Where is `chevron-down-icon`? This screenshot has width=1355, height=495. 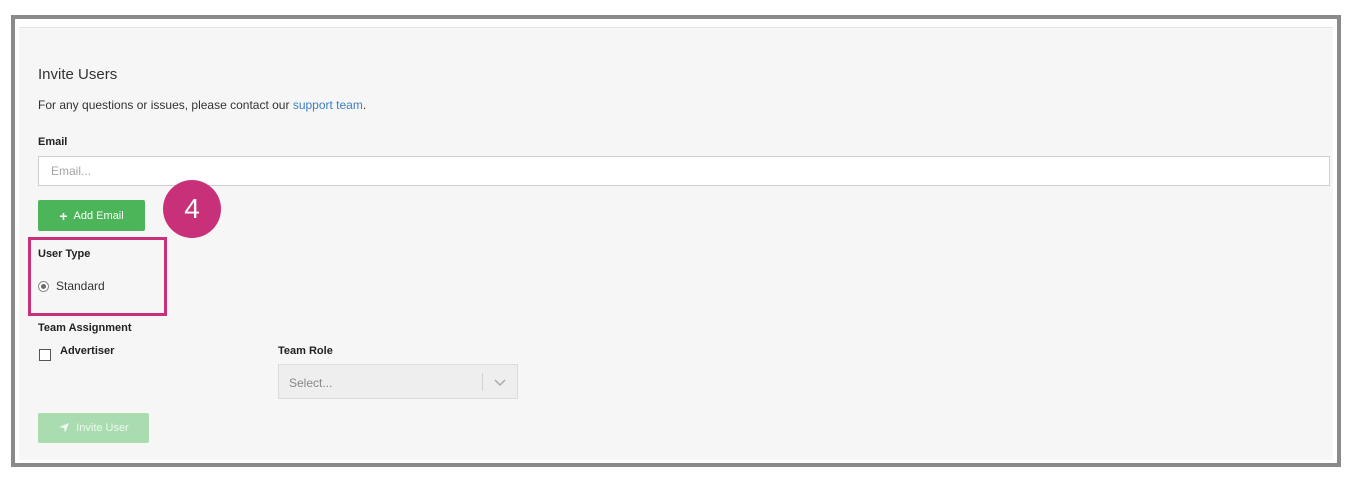 chevron-down-icon is located at coordinates (500, 383).